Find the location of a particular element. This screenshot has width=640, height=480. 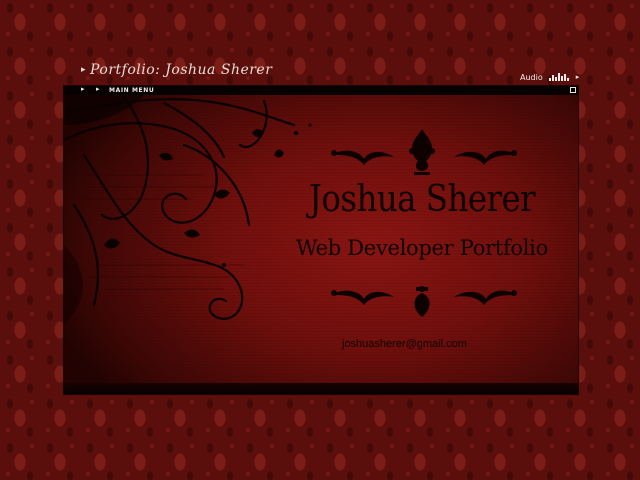

equalizer-icon is located at coordinates (558, 77).